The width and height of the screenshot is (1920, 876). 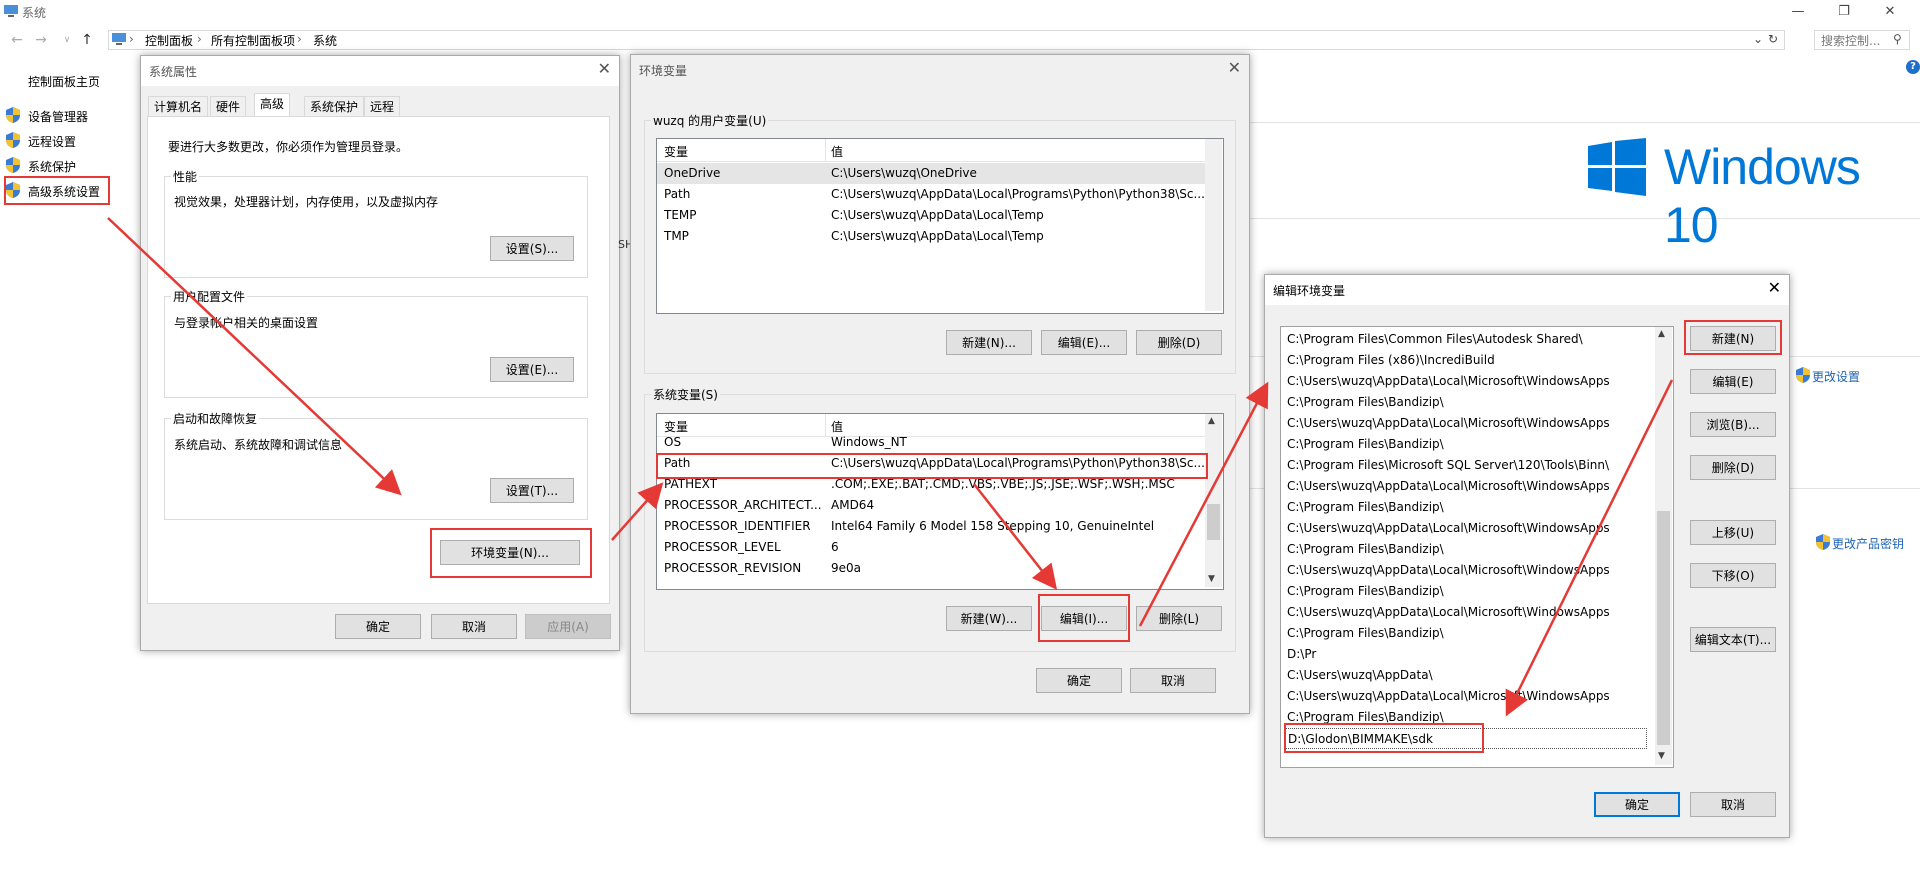 I want to click on restore-button: ❐, so click(x=1844, y=12).